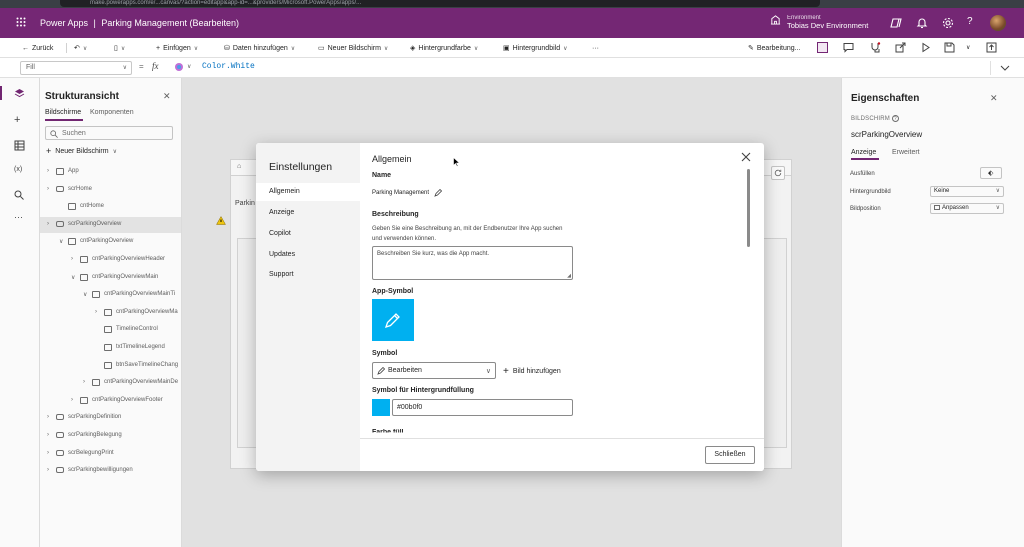 The image size is (1024, 547). I want to click on undo-button: ↶ ∨, so click(80, 48).